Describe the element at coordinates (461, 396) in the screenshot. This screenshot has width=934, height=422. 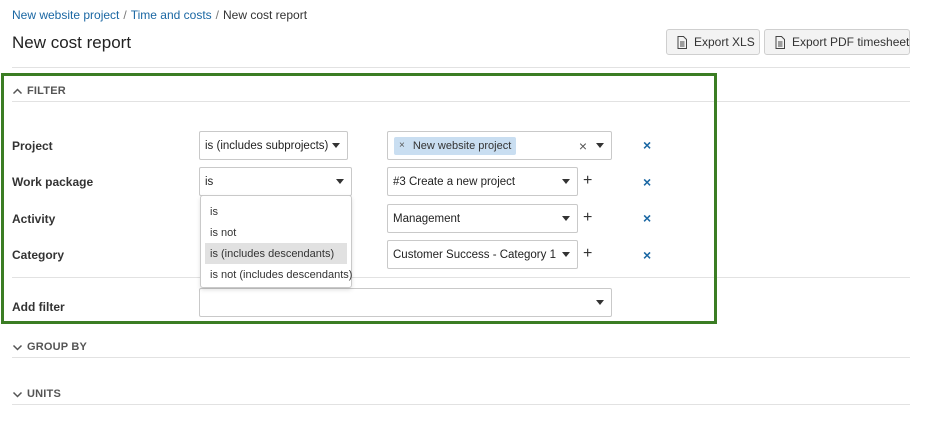
I see `units-section-toggle: UNITS` at that location.